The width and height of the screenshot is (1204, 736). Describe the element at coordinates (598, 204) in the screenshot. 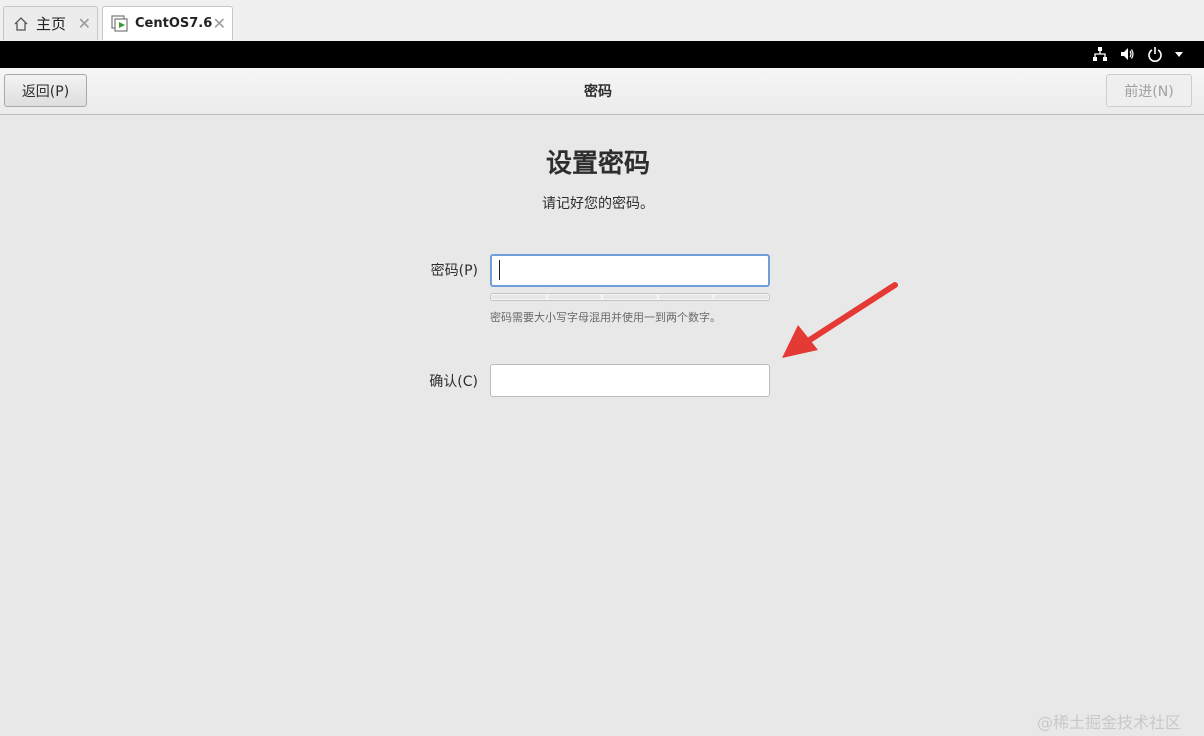

I see `section-subtitle: 请记好您的密码。` at that location.